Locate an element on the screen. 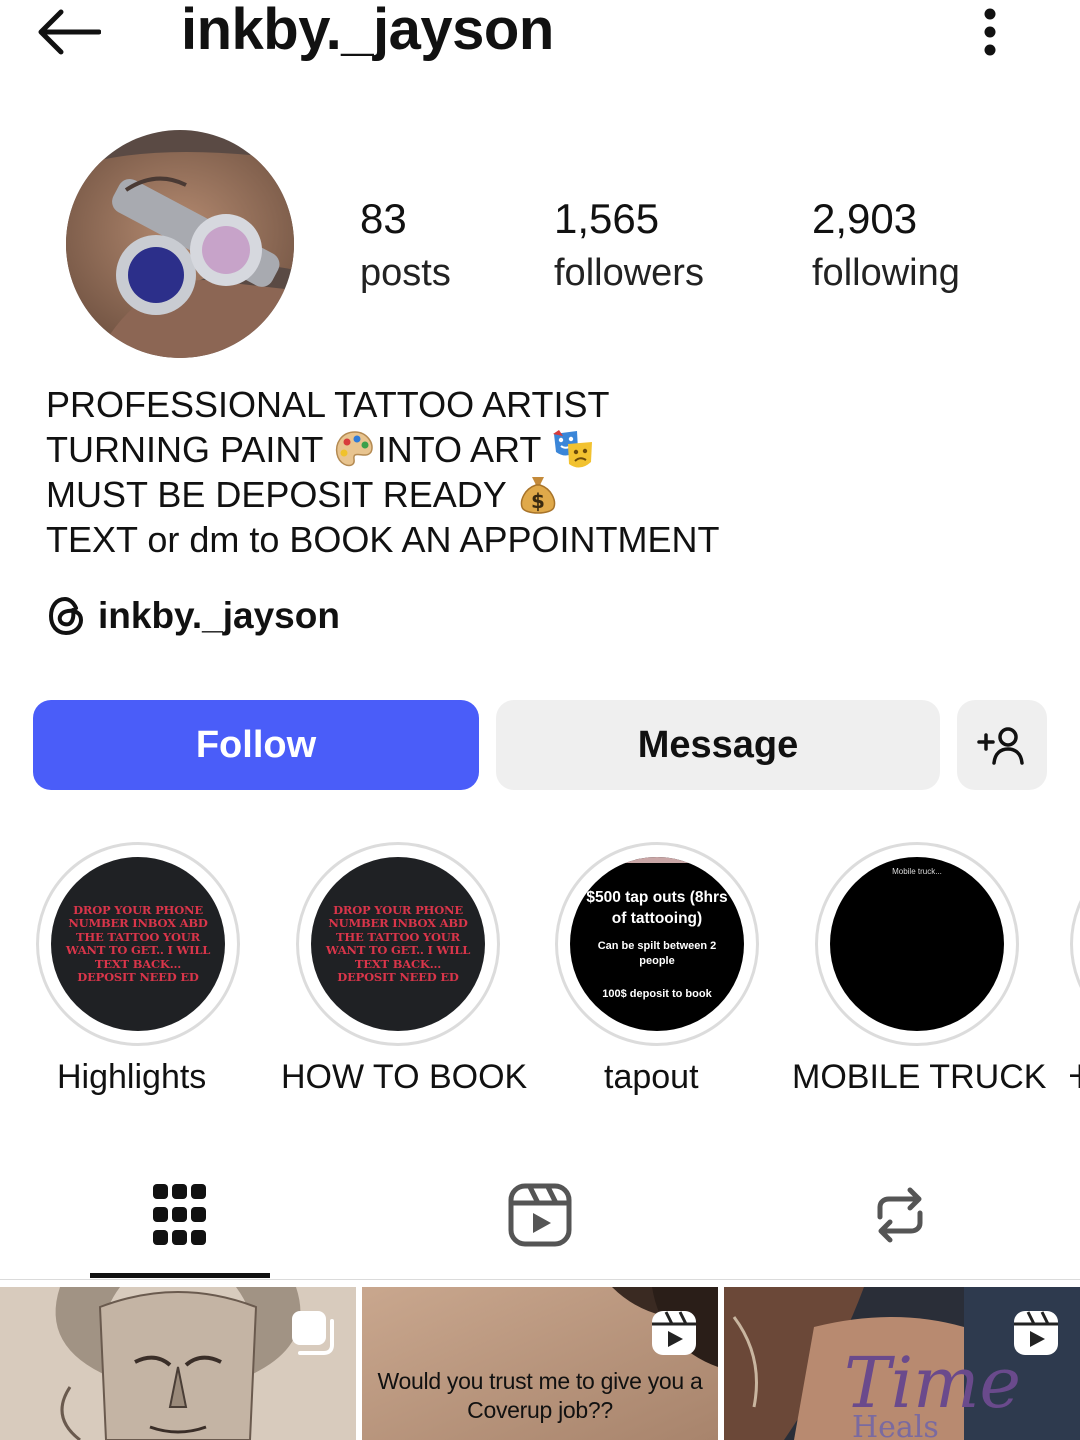 The width and height of the screenshot is (1080, 1440). tab-reposts is located at coordinates (900, 1215).